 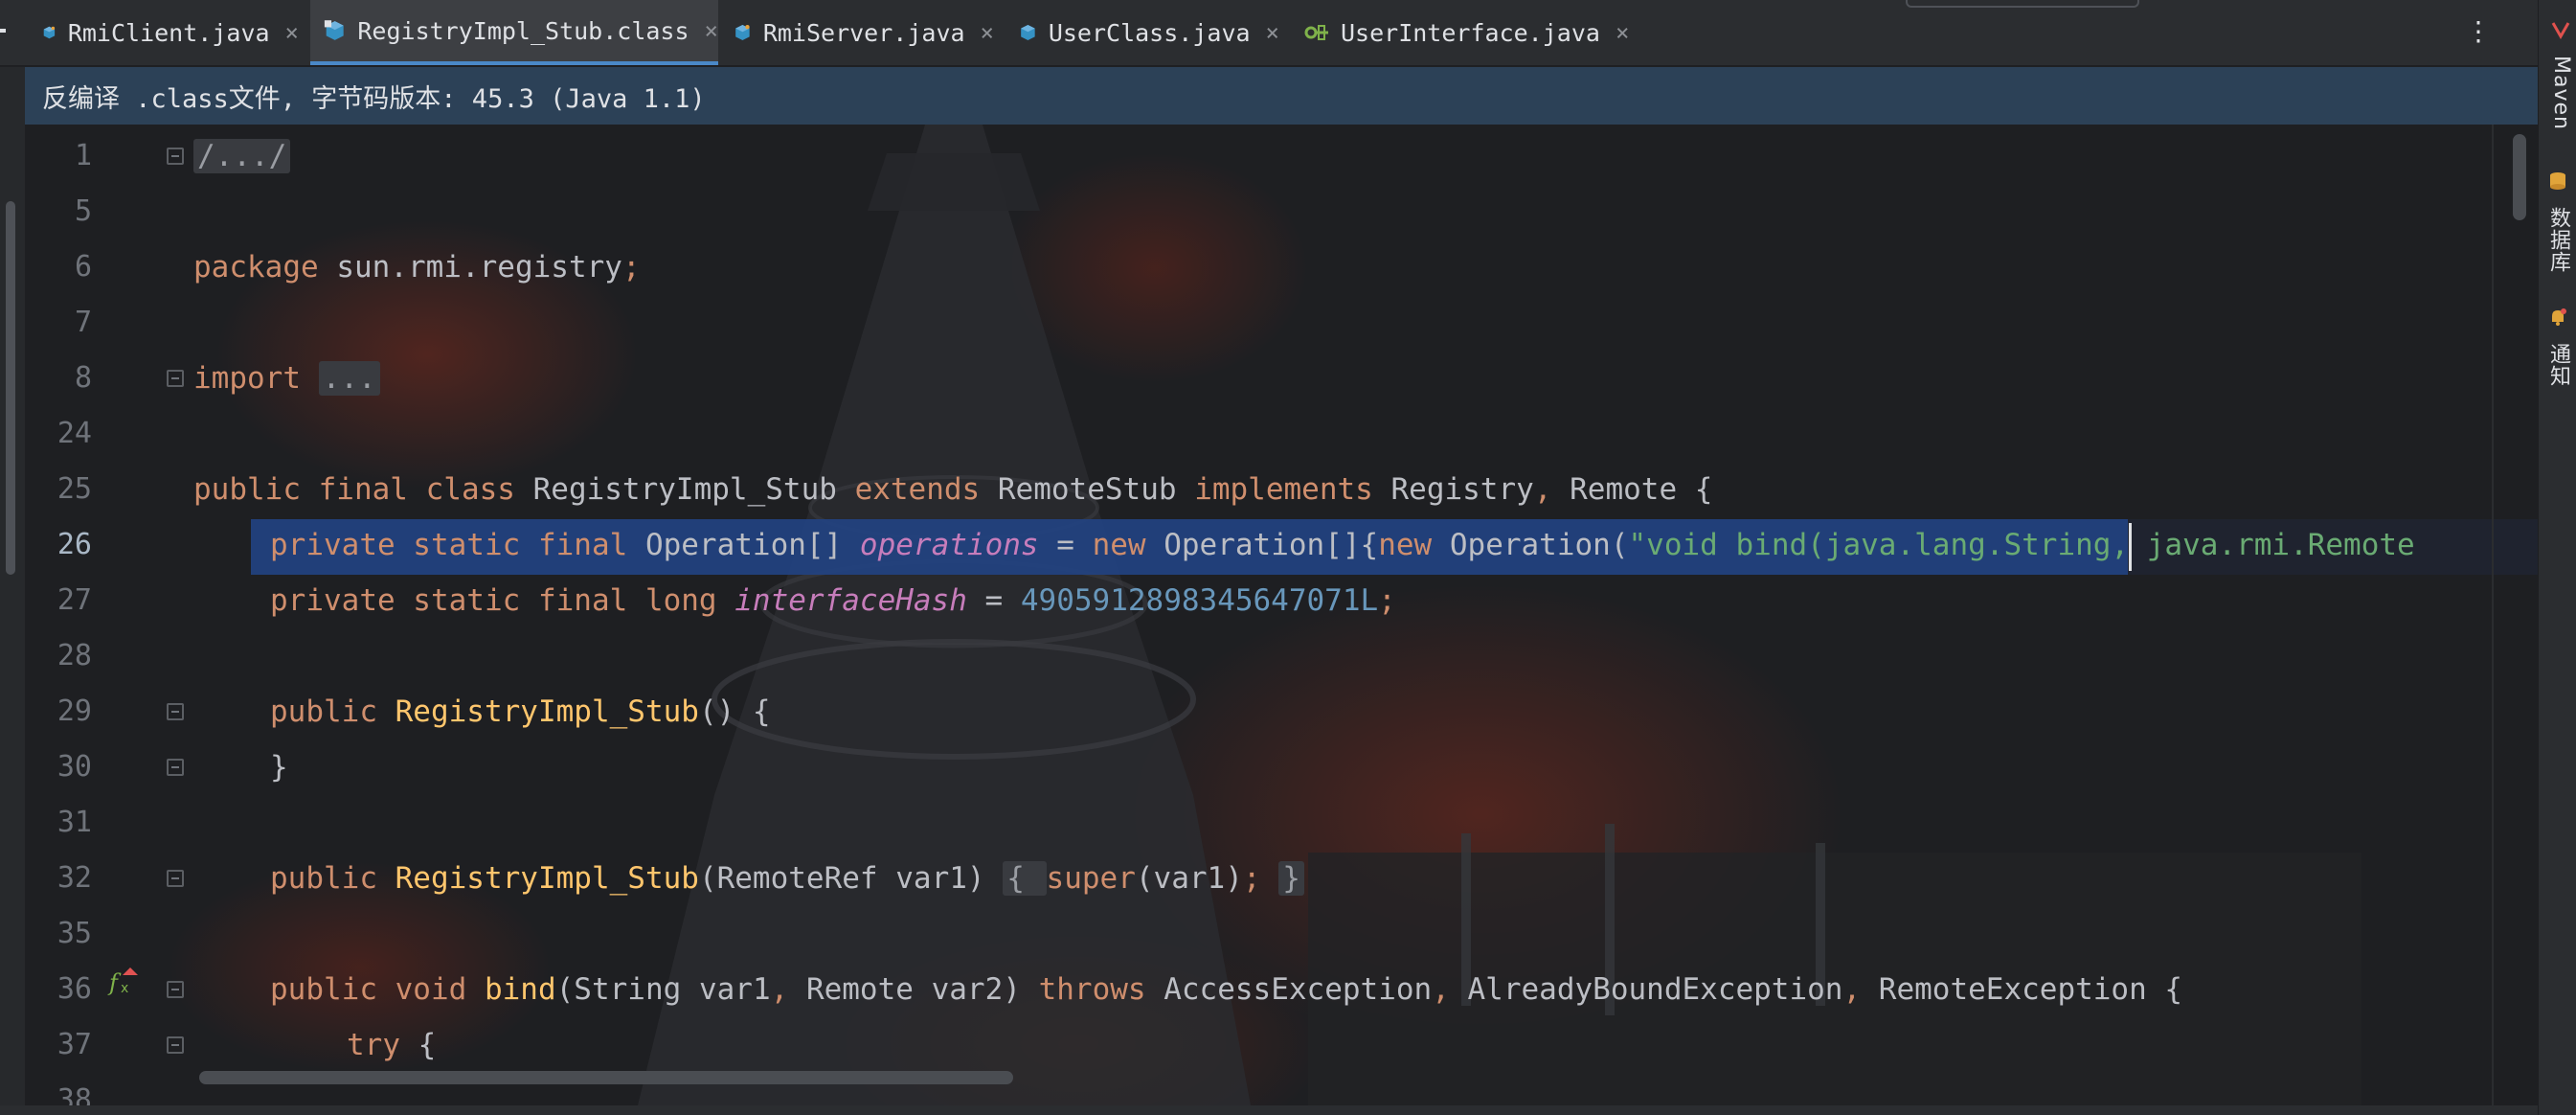 What do you see at coordinates (1025, 879) in the screenshot?
I see `folded-brace: {` at bounding box center [1025, 879].